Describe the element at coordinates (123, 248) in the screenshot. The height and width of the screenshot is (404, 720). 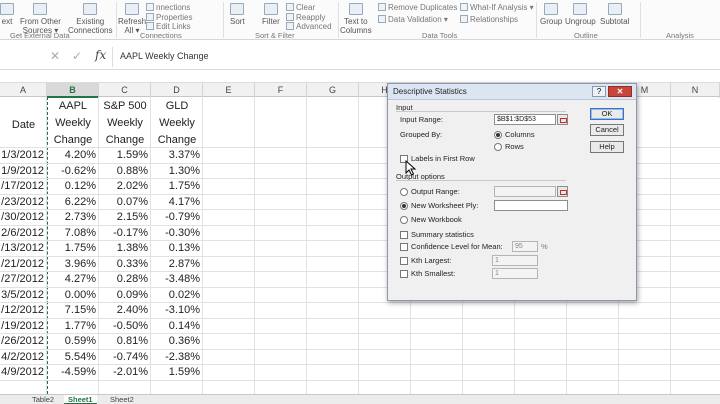
I see `value-cell: 1.38%` at that location.